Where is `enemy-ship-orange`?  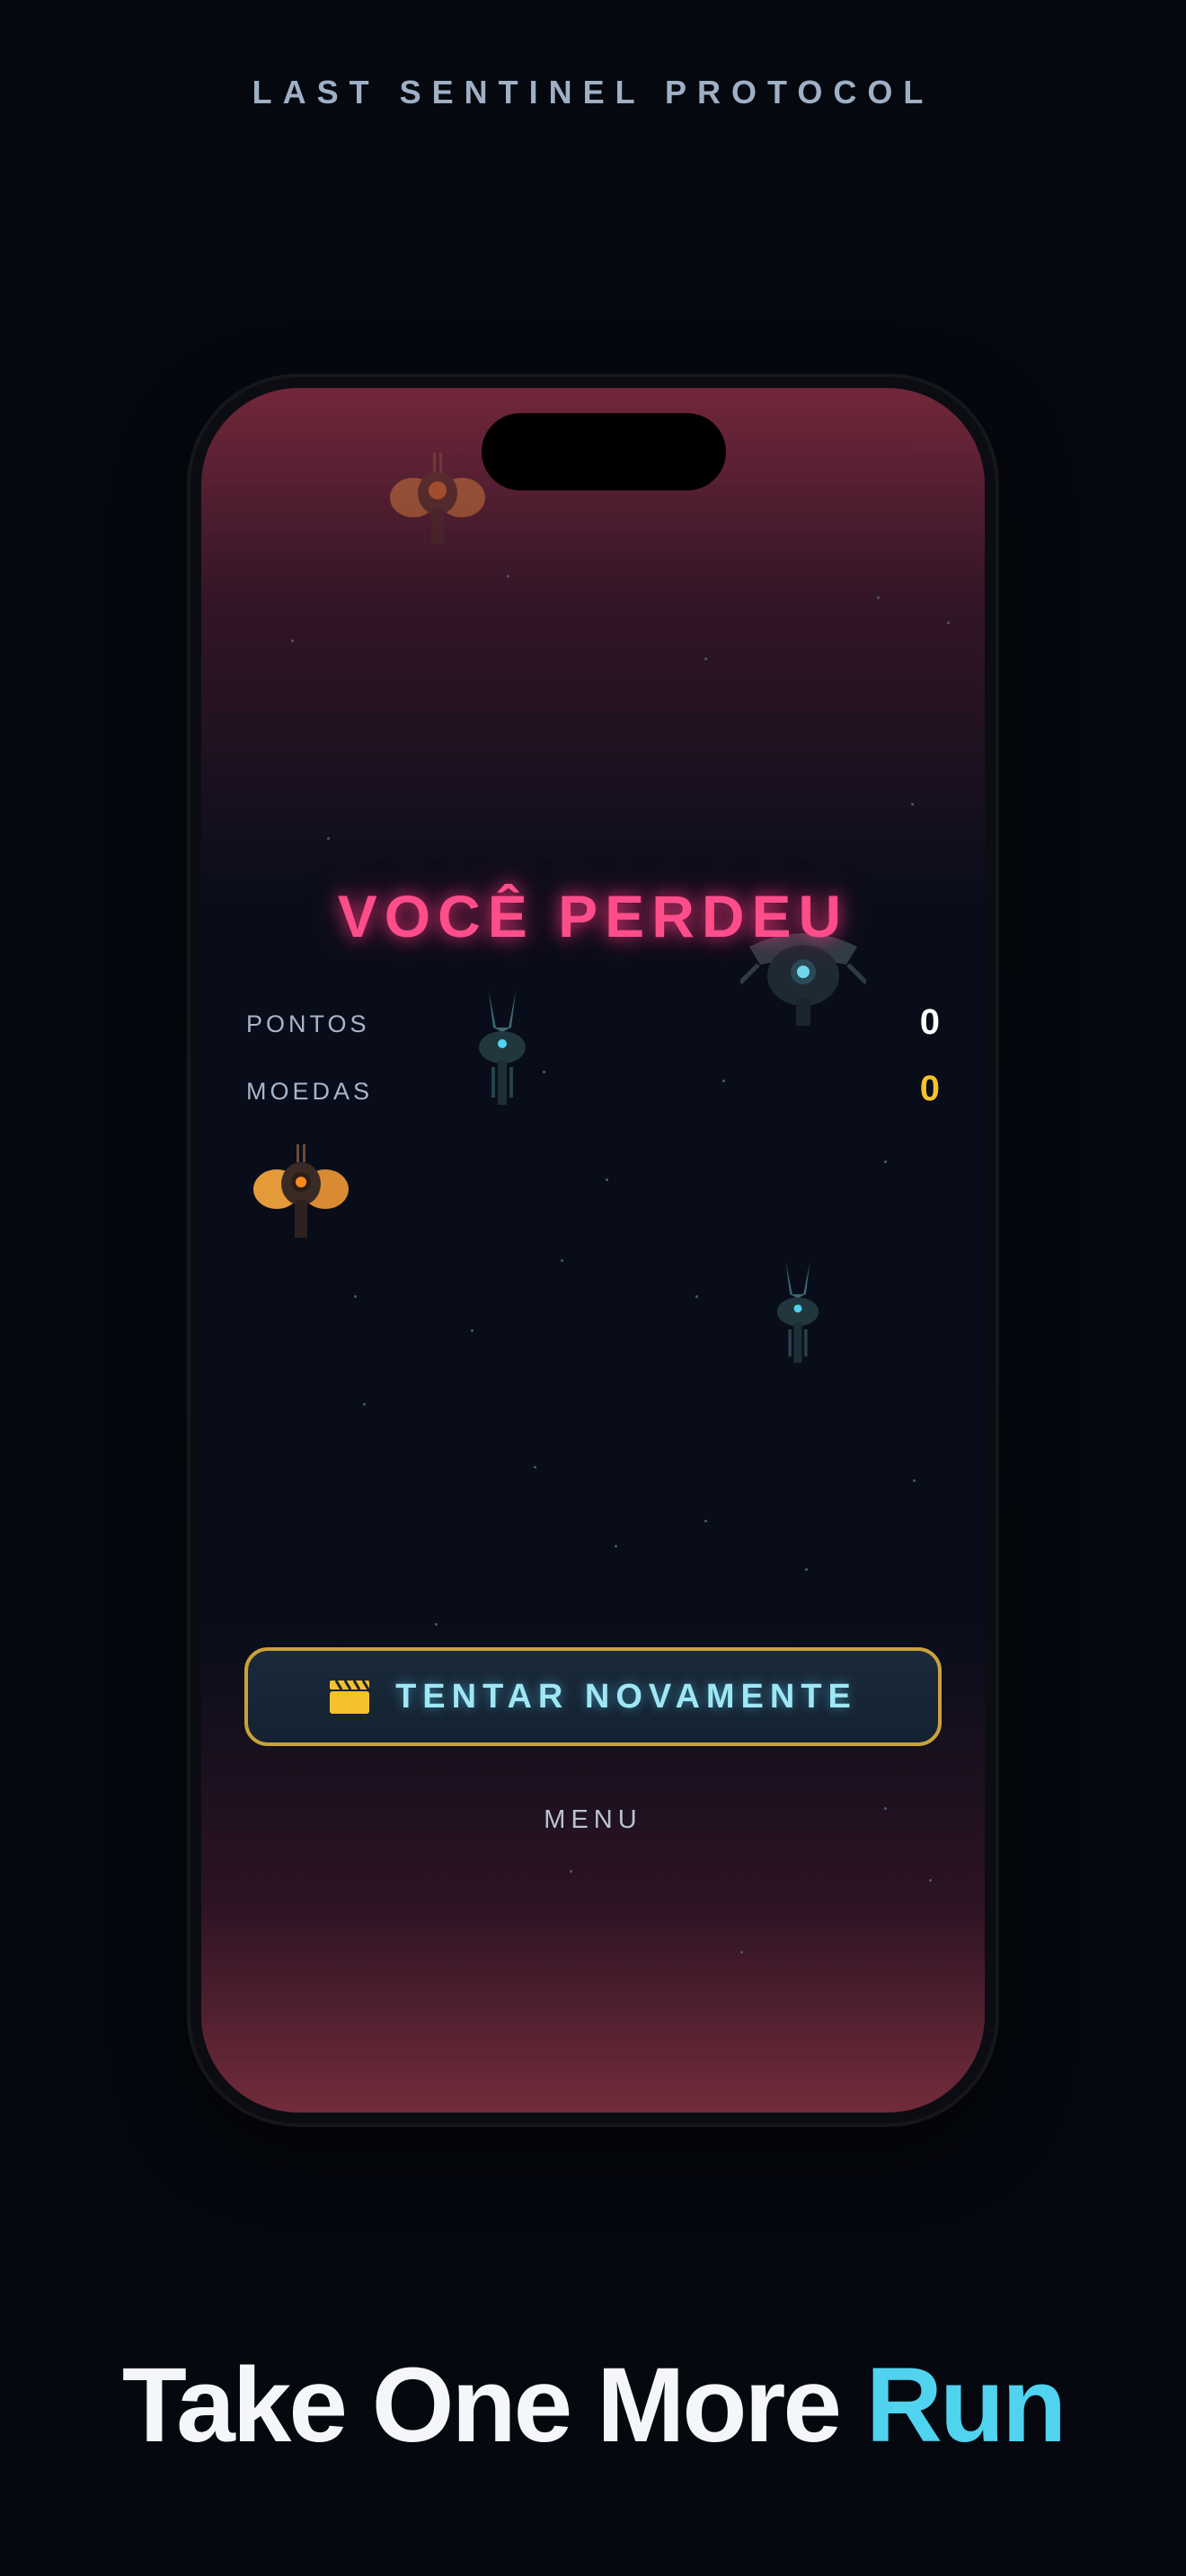 enemy-ship-orange is located at coordinates (301, 1191).